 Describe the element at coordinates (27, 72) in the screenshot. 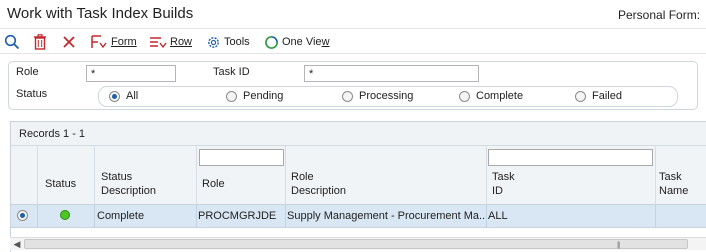

I see `role-label: Role` at that location.